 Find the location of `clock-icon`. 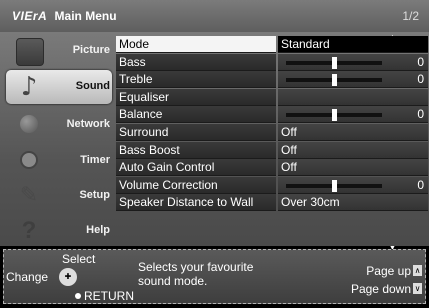

clock-icon is located at coordinates (29, 160).